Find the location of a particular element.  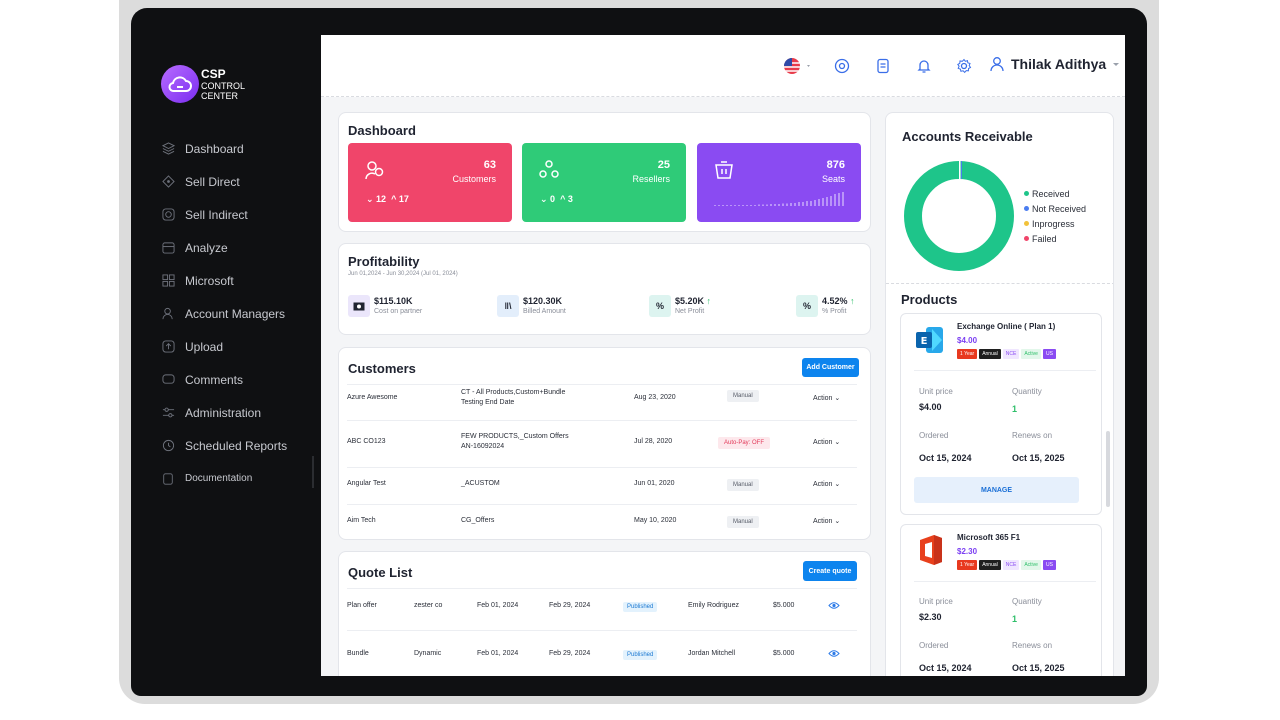

manage-button: MANAGE is located at coordinates (996, 490).